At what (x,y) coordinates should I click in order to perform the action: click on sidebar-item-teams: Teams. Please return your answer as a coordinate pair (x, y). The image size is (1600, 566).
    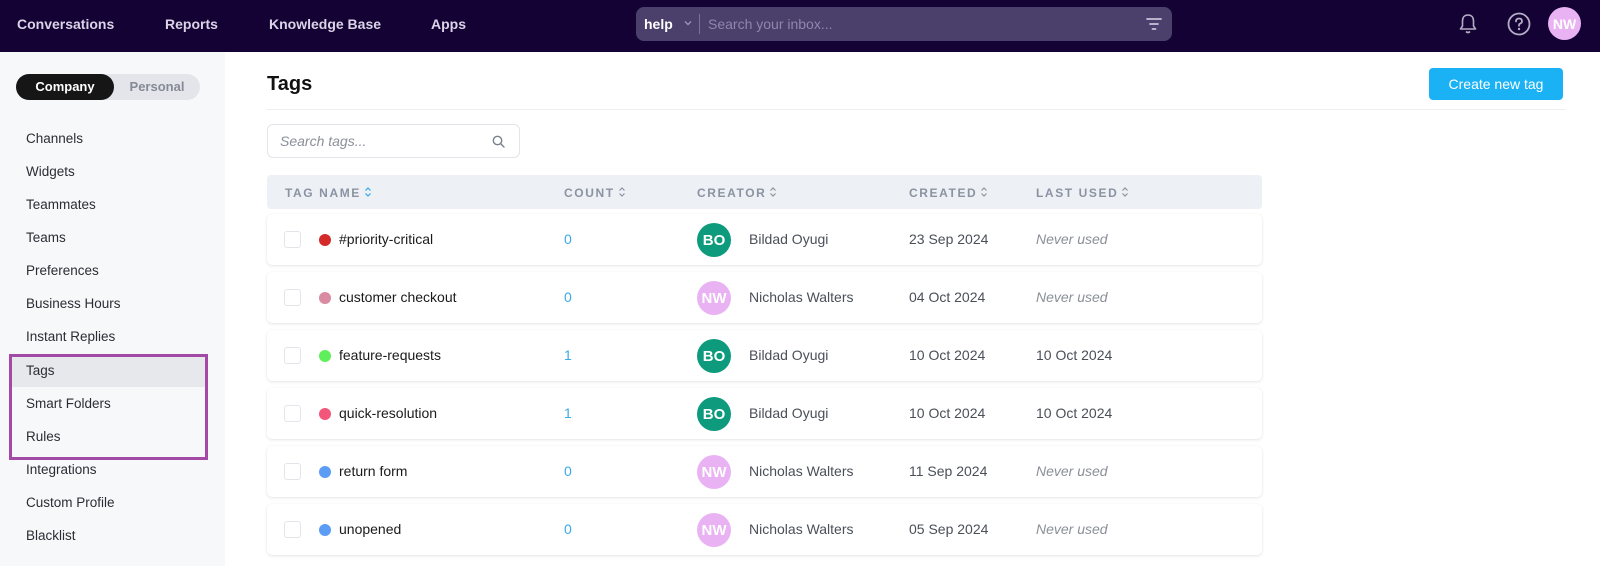
    Looking at the image, I should click on (108, 237).